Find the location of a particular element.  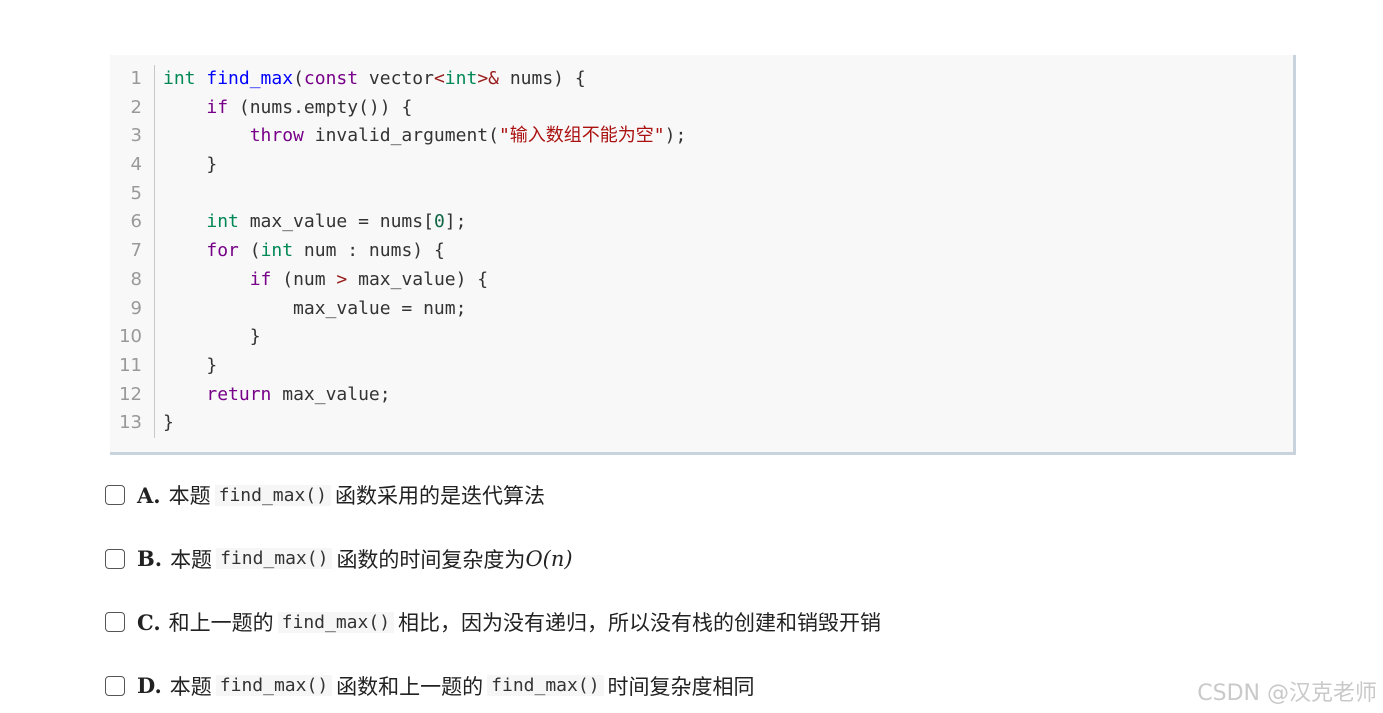

code-line: 7 for (int num : nums) { is located at coordinates (398, 251).